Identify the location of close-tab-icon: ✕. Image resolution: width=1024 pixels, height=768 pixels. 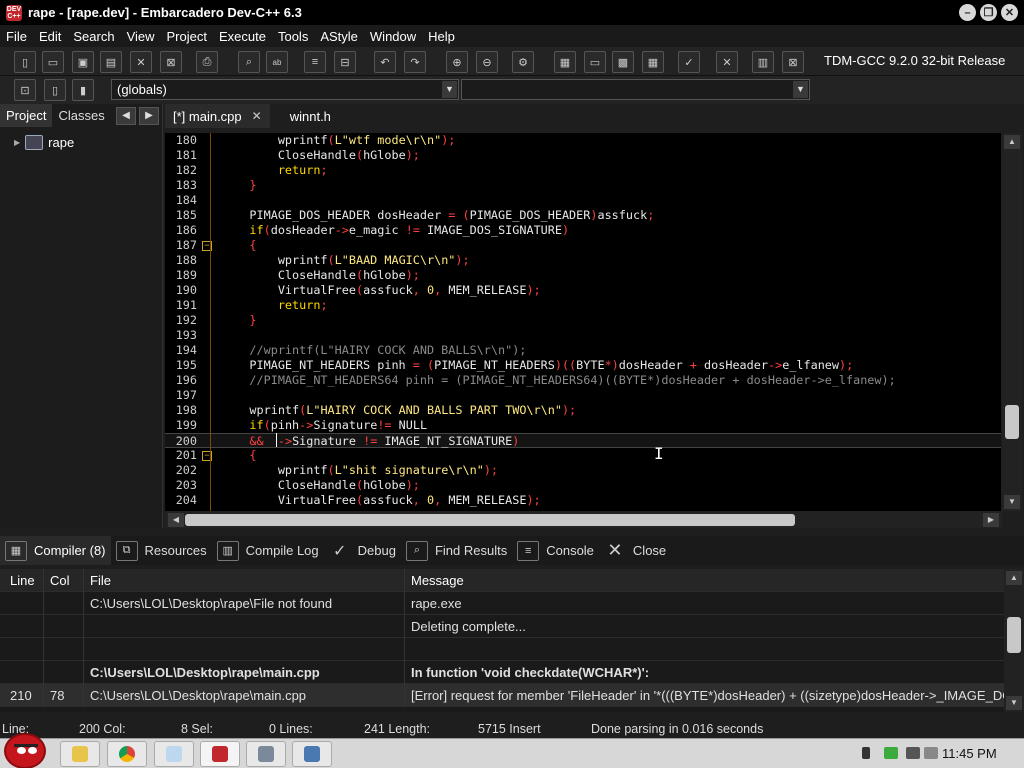
(257, 116).